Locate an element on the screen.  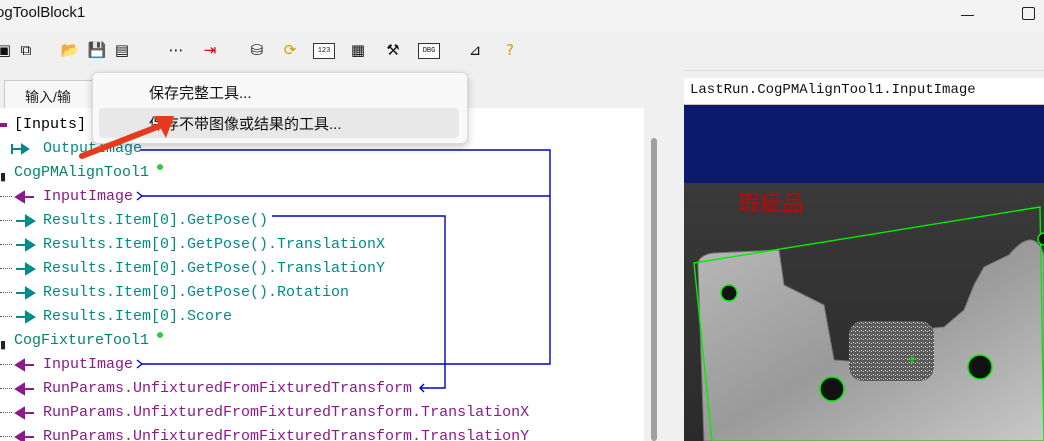
top-band is located at coordinates (864, 144).